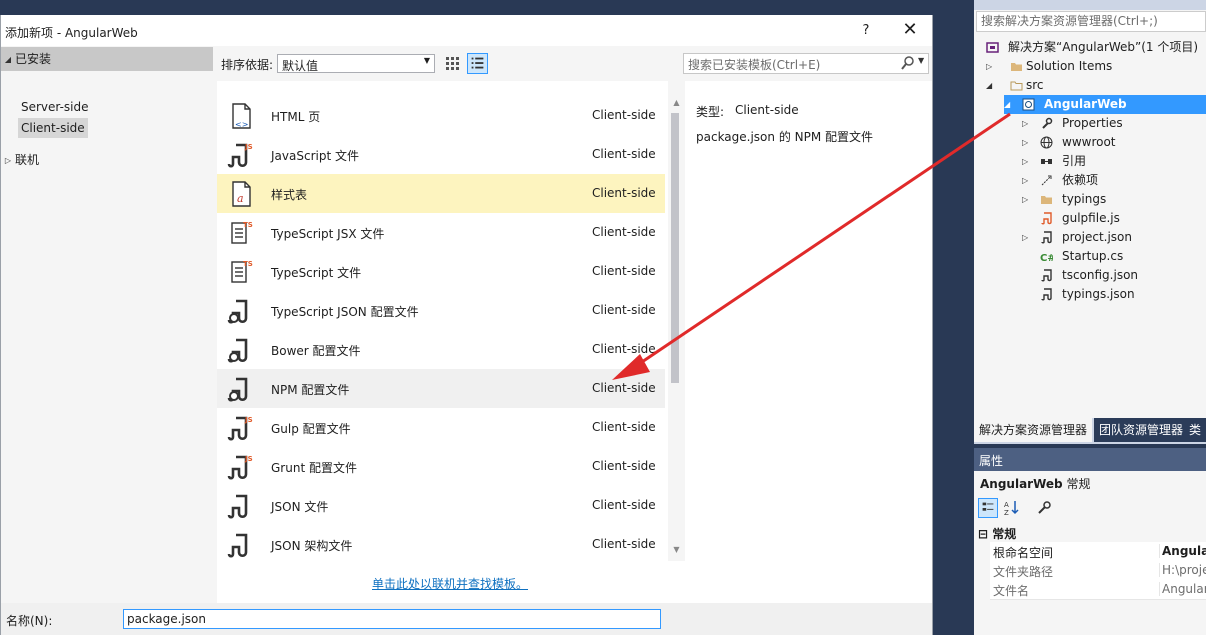  I want to click on tree-node-client-side: Client-side, so click(53, 128).